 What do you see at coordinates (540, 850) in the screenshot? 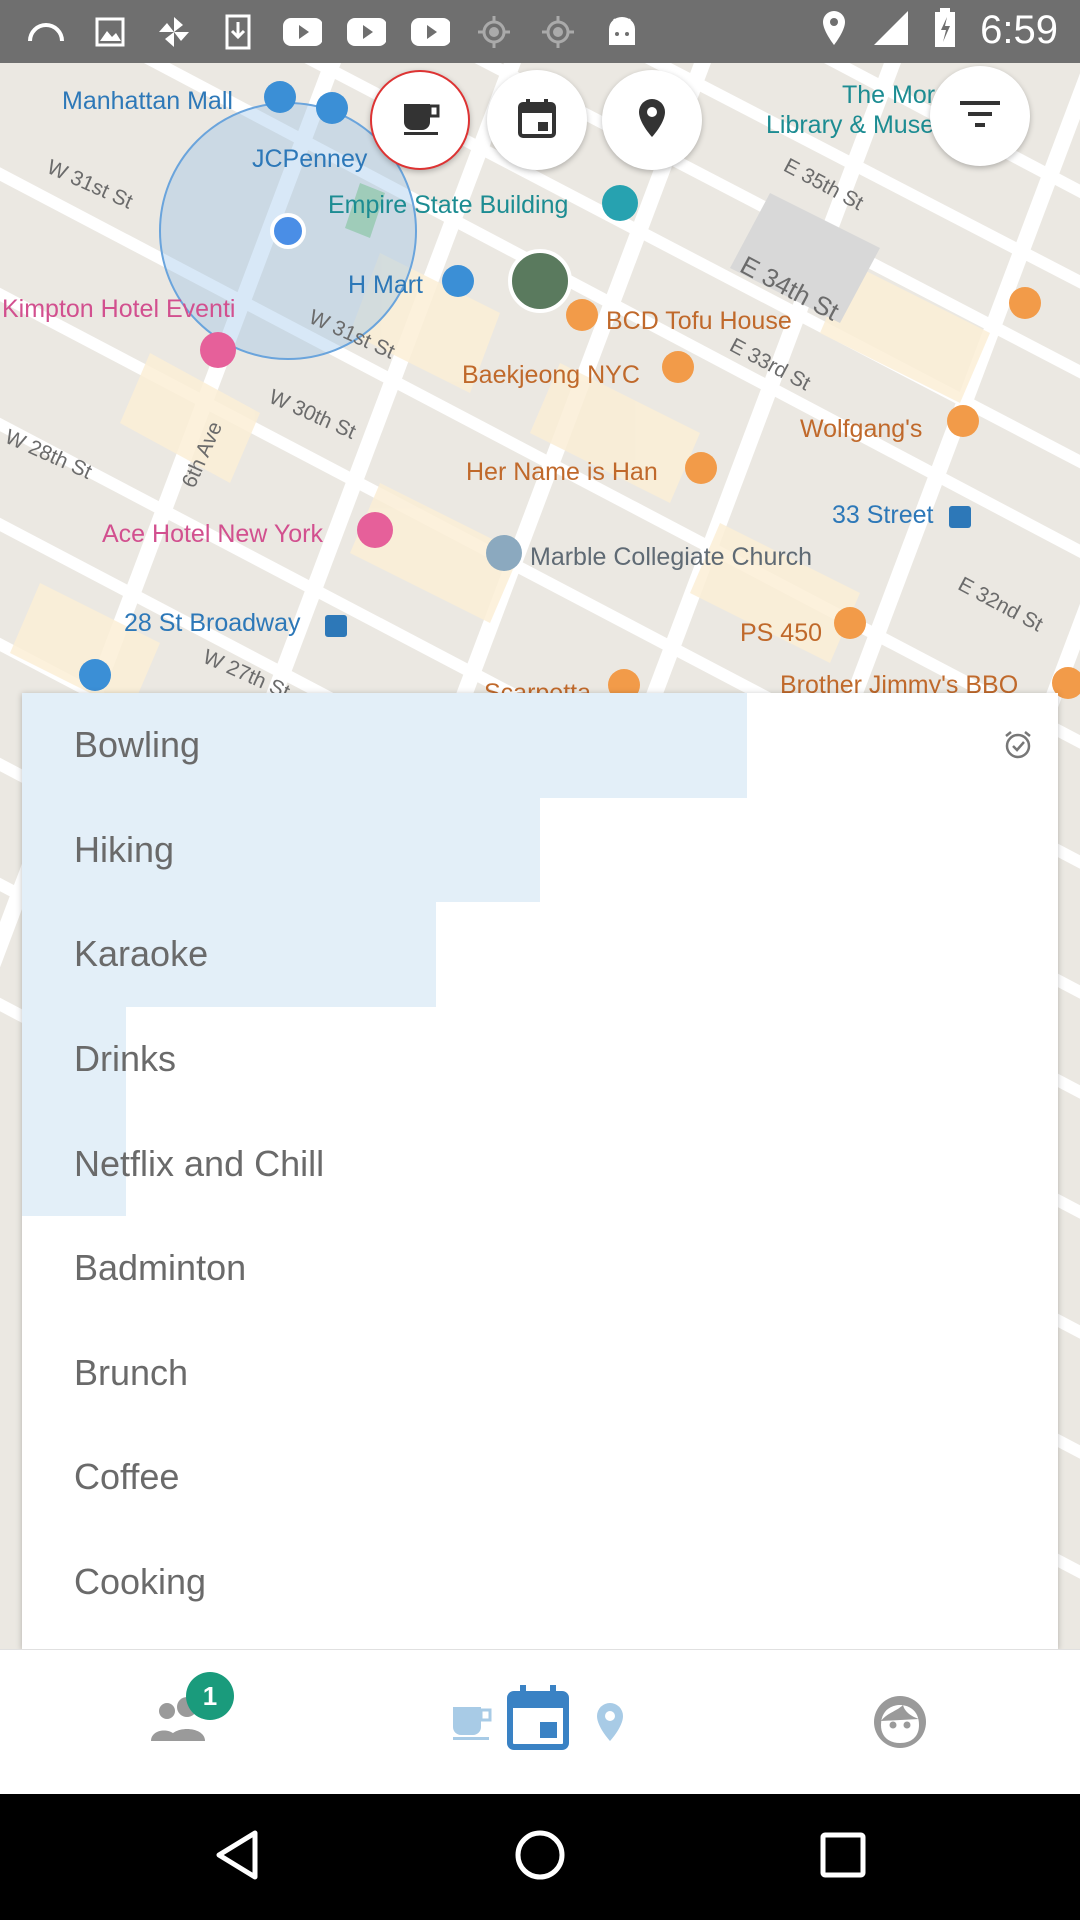
I see `activity-item: Hiking` at bounding box center [540, 850].